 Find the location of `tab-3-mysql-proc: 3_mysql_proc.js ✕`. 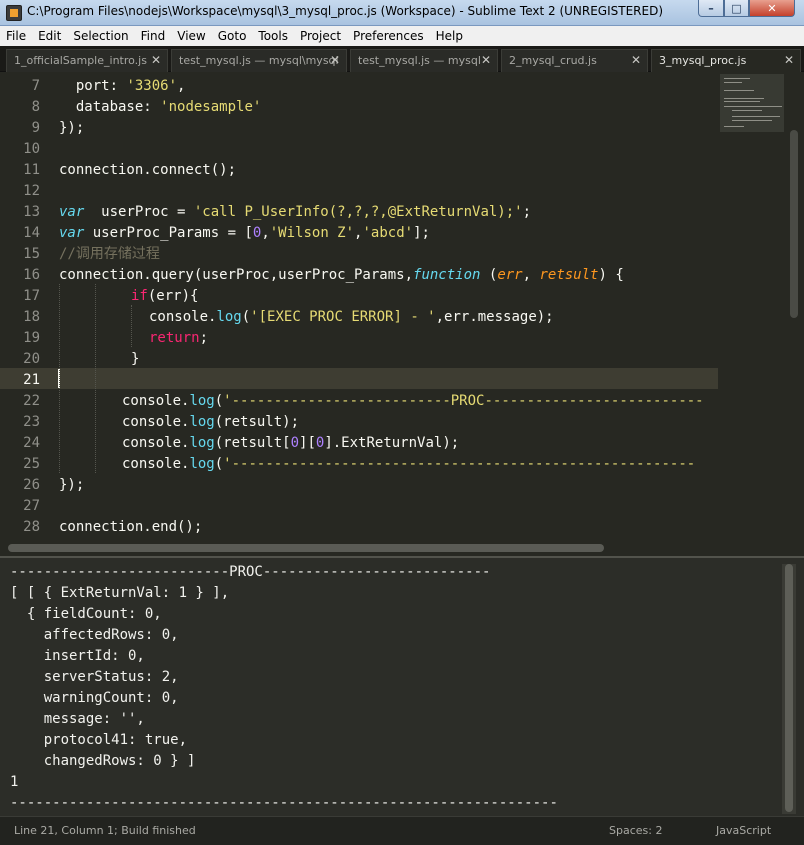

tab-3-mysql-proc: 3_mysql_proc.js ✕ is located at coordinates (726, 61).